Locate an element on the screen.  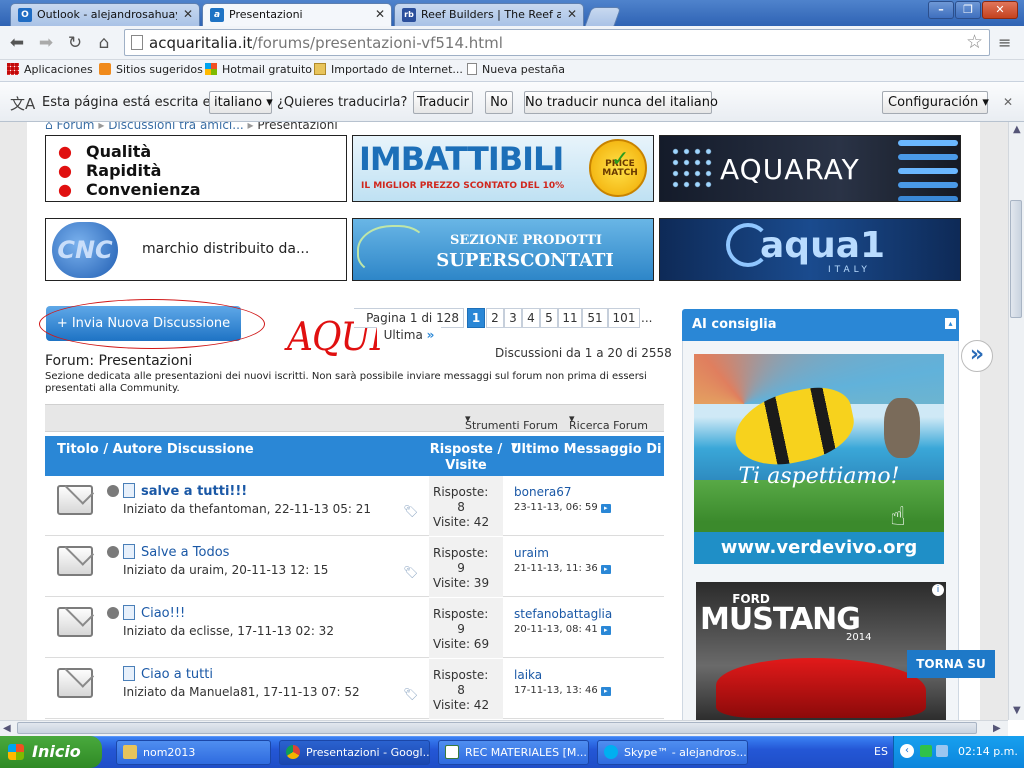
bookmark-sitios-sugeridos: Sitios sugeridos is located at coordinates (151, 71).